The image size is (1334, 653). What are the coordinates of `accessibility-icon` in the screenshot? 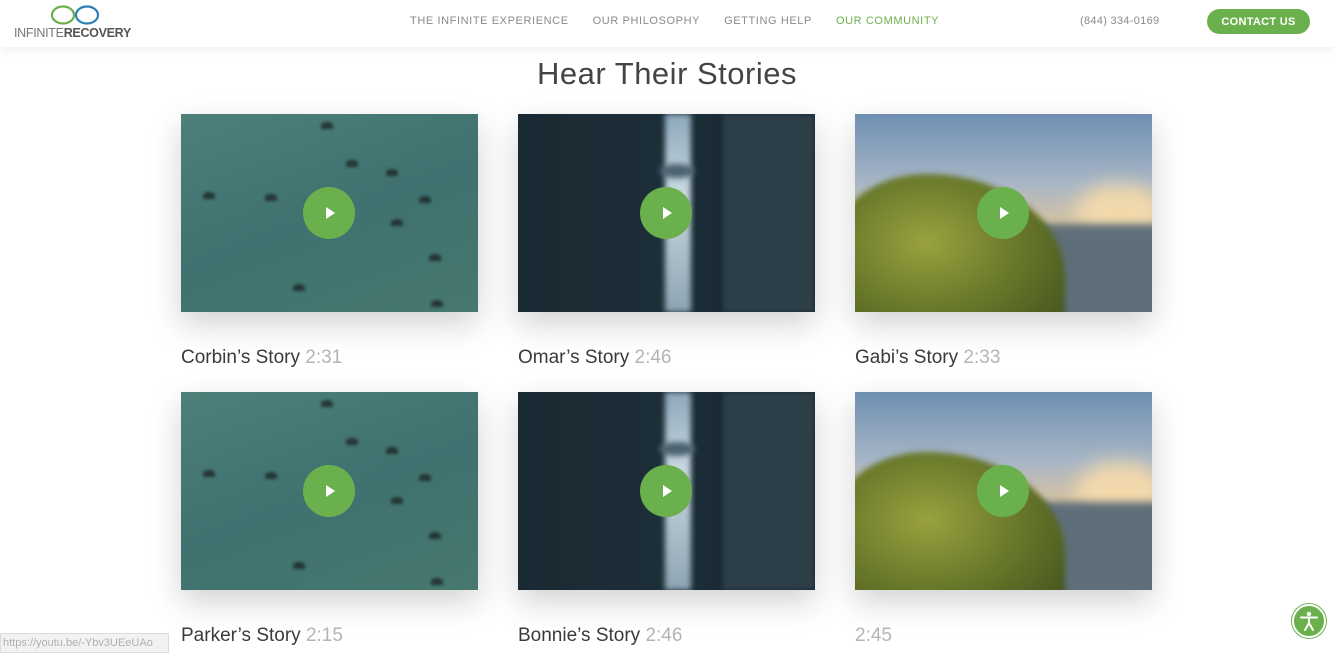 It's located at (1309, 621).